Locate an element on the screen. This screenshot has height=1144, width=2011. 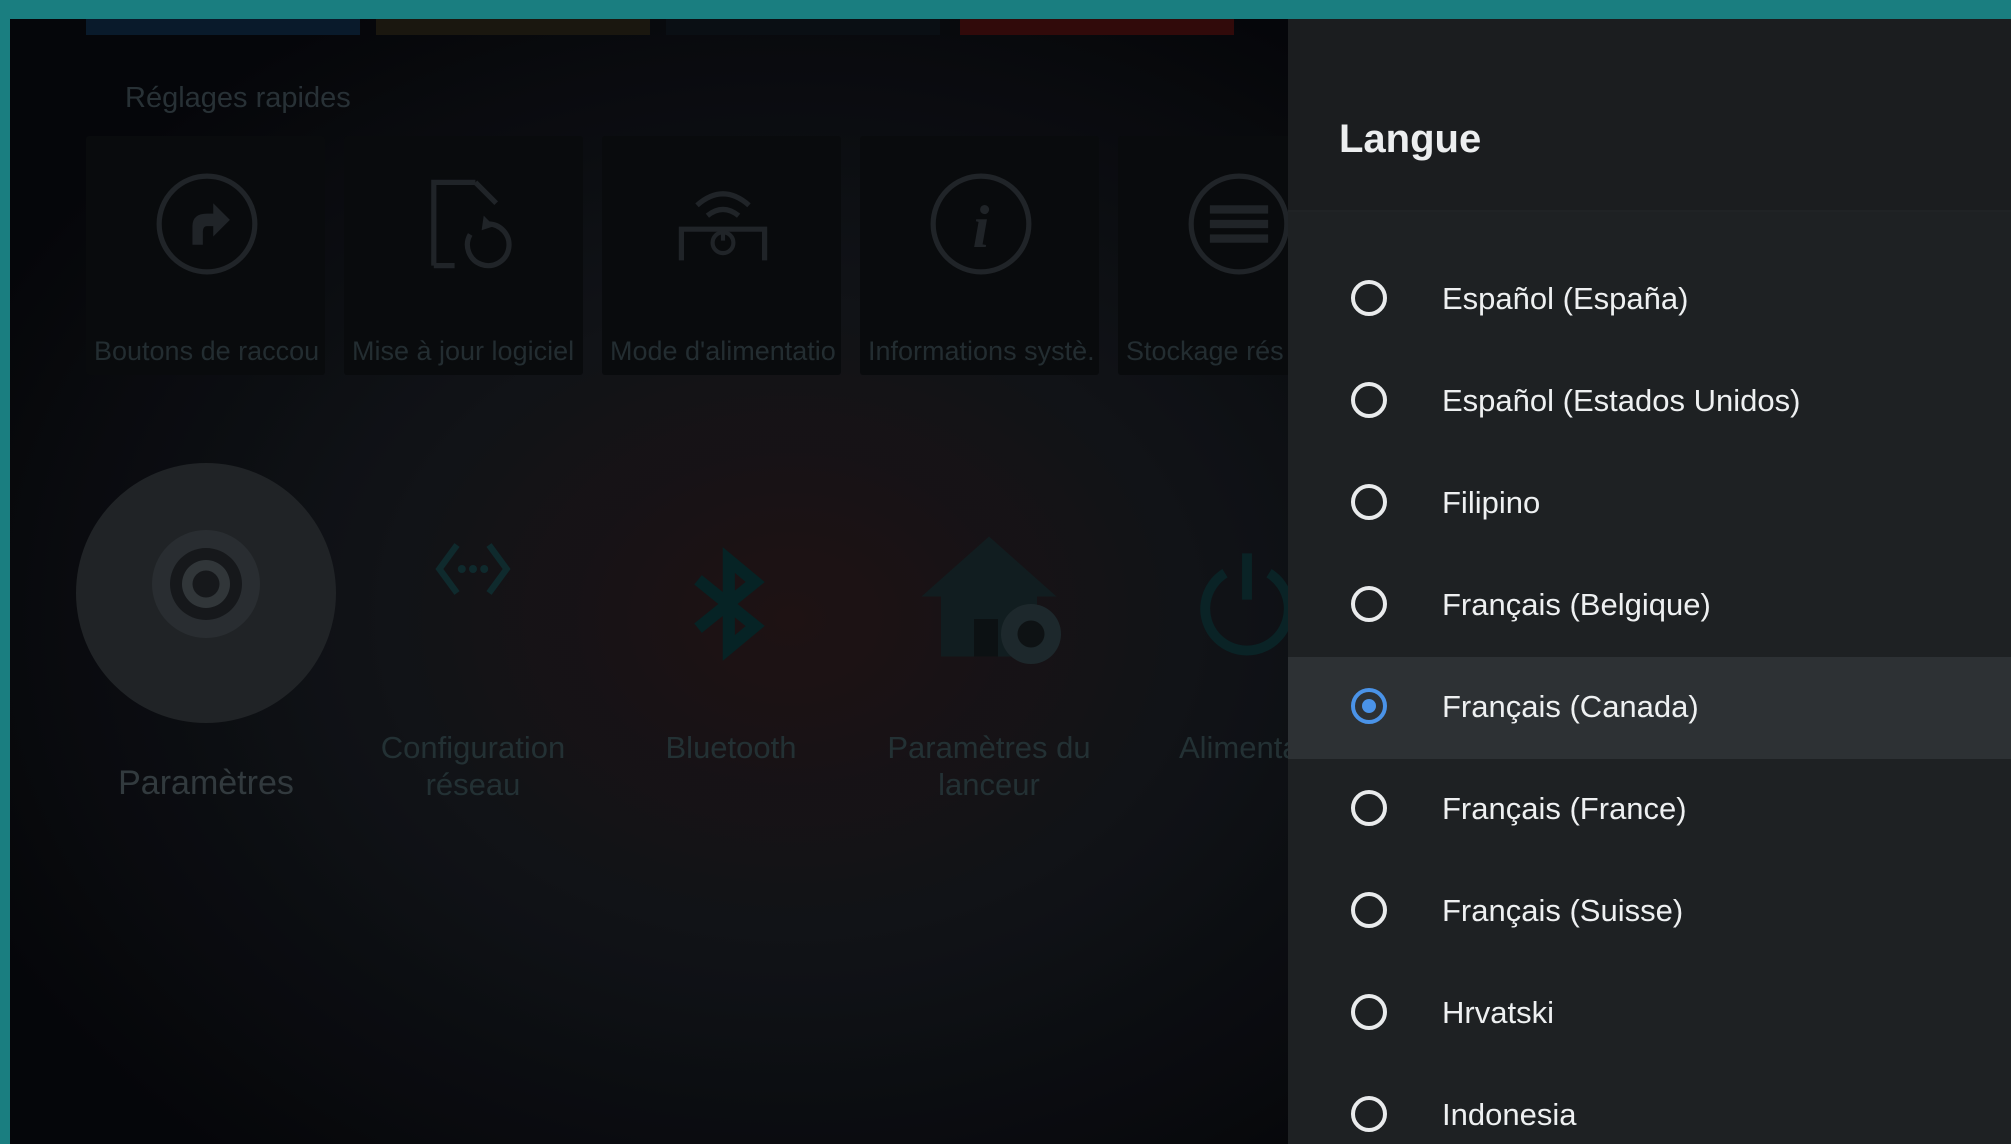
language-option-selected: Français (Canada) is located at coordinates (1649, 708).